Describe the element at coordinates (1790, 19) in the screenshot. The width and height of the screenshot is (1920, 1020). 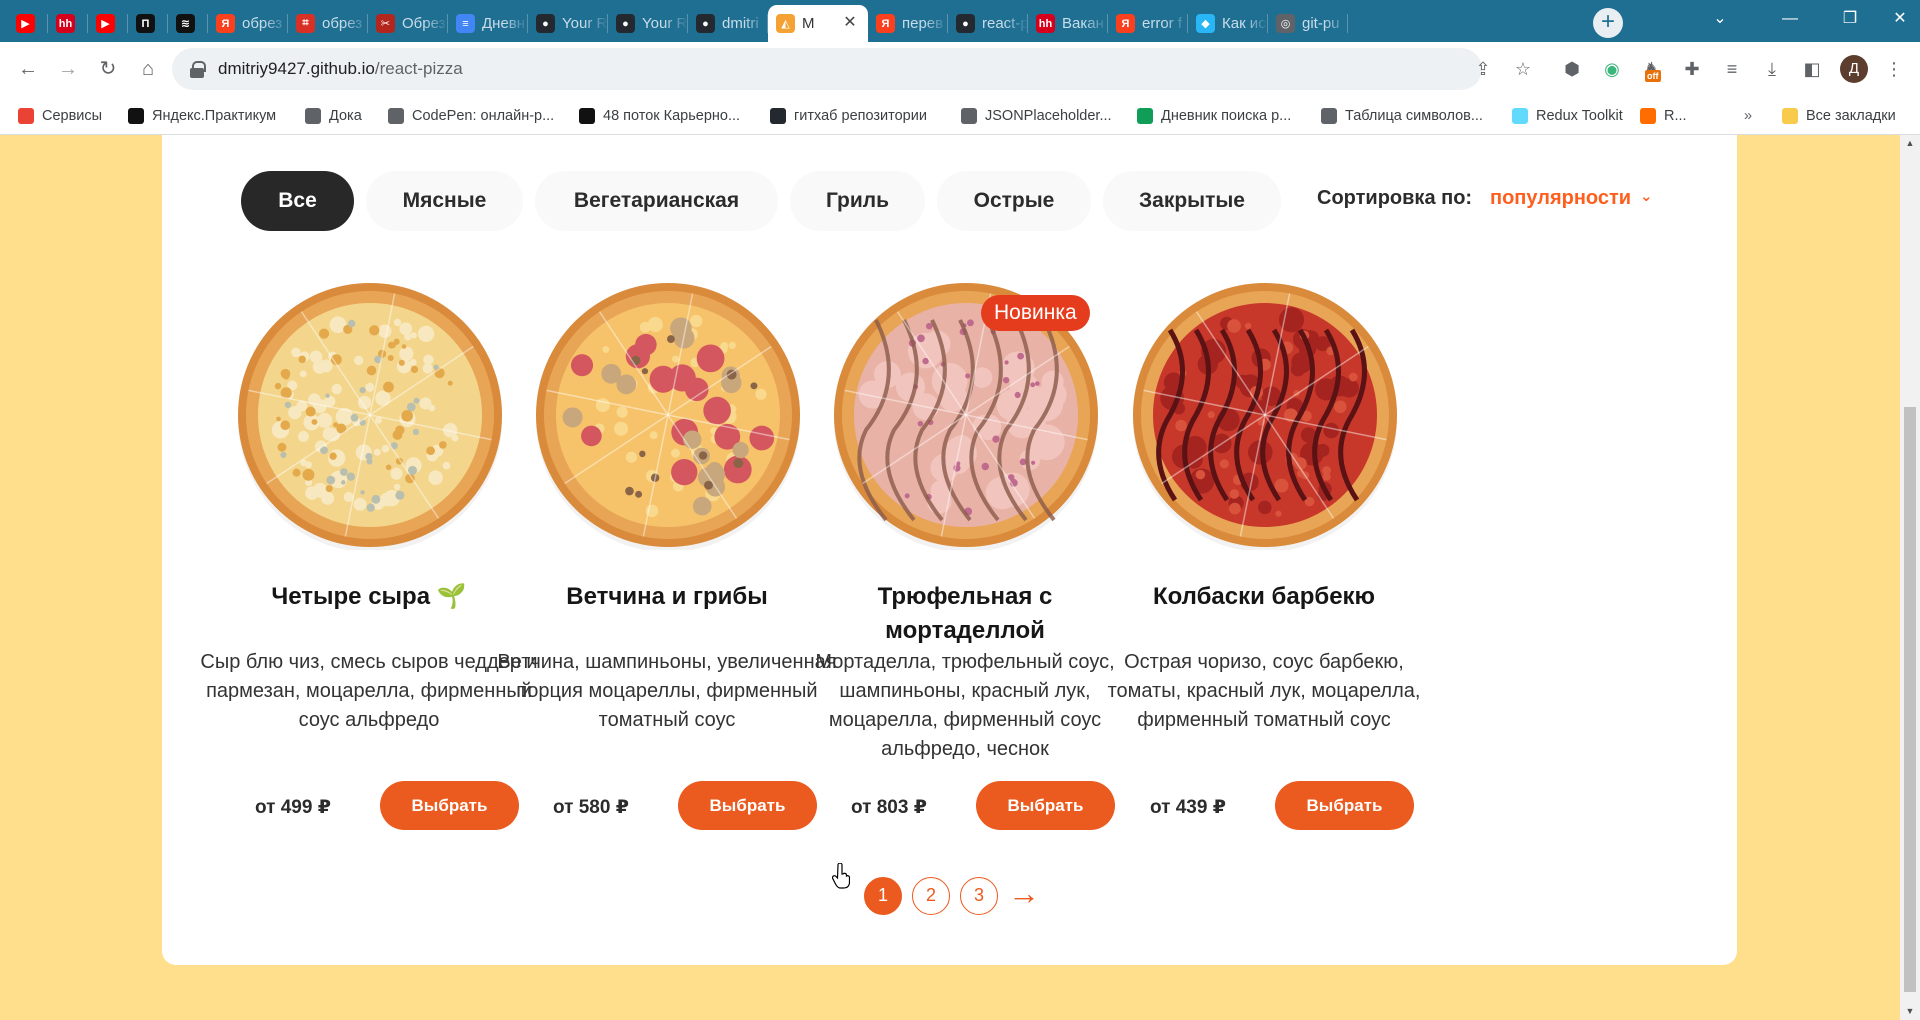
I see `minimize-icon: —` at that location.